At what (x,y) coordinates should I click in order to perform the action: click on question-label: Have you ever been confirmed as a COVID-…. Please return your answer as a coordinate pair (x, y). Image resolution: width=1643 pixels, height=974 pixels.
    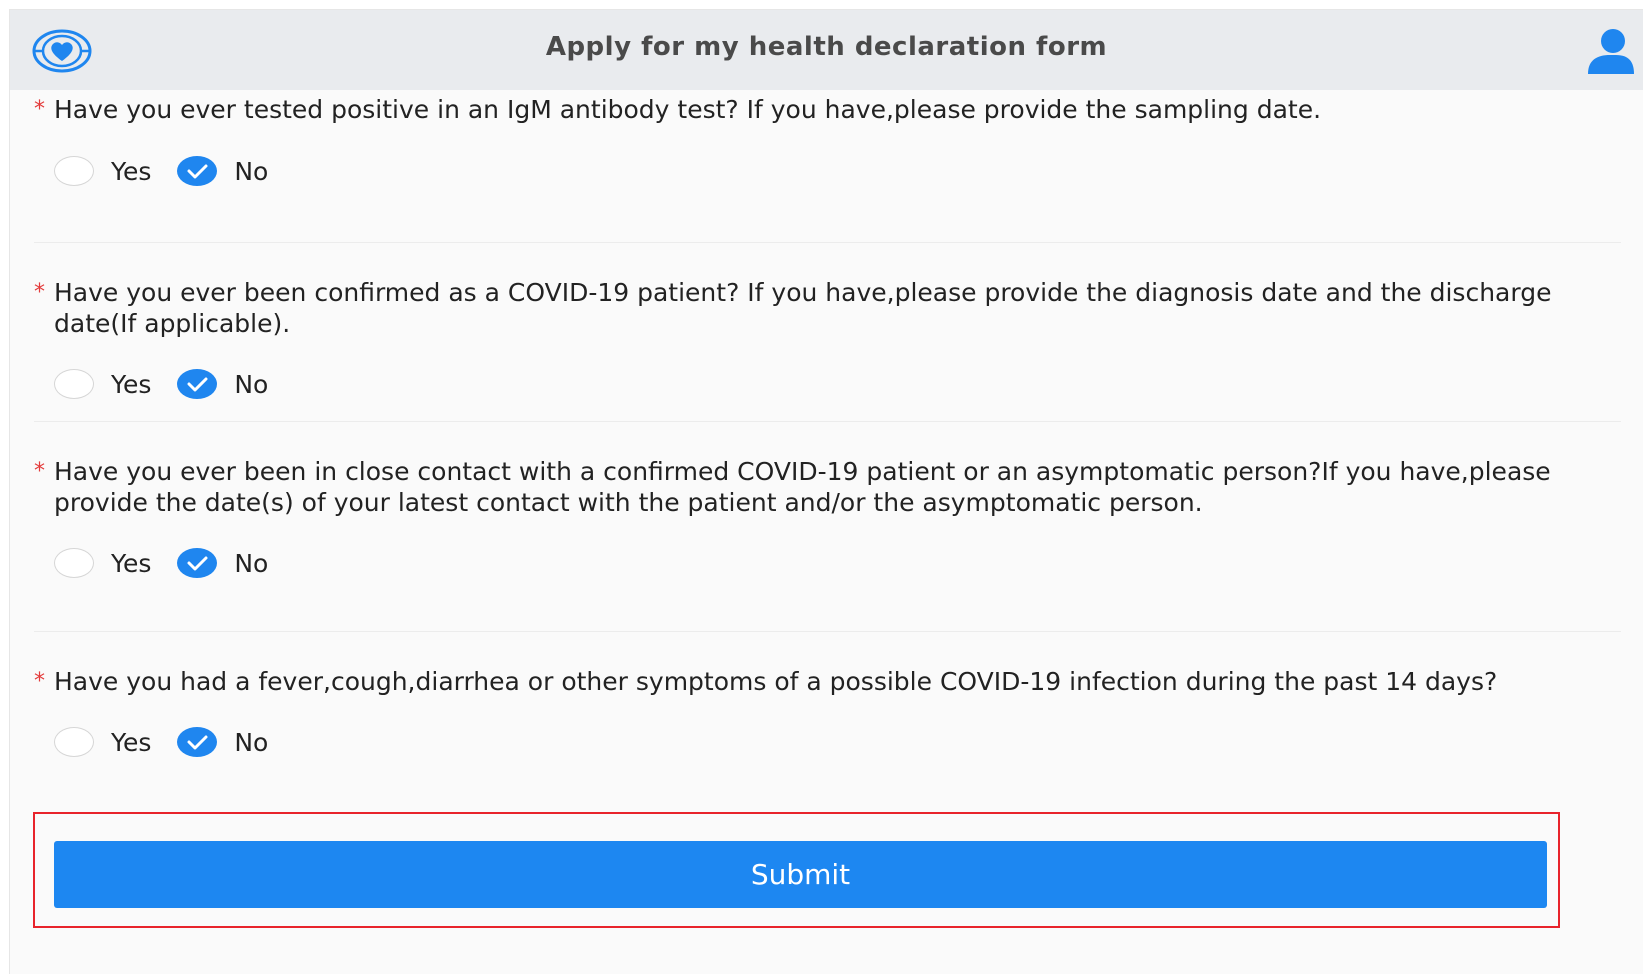
    Looking at the image, I should click on (803, 308).